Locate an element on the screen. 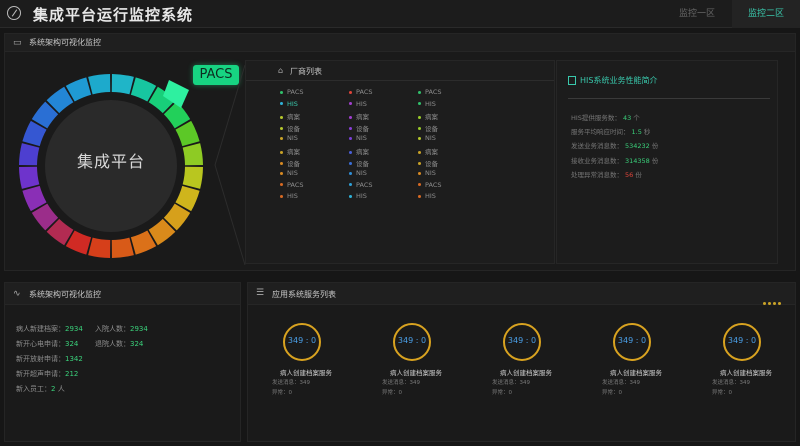 This screenshot has height=446, width=800. bottom-stats-title: 系统架构可视化监控 is located at coordinates (65, 294).